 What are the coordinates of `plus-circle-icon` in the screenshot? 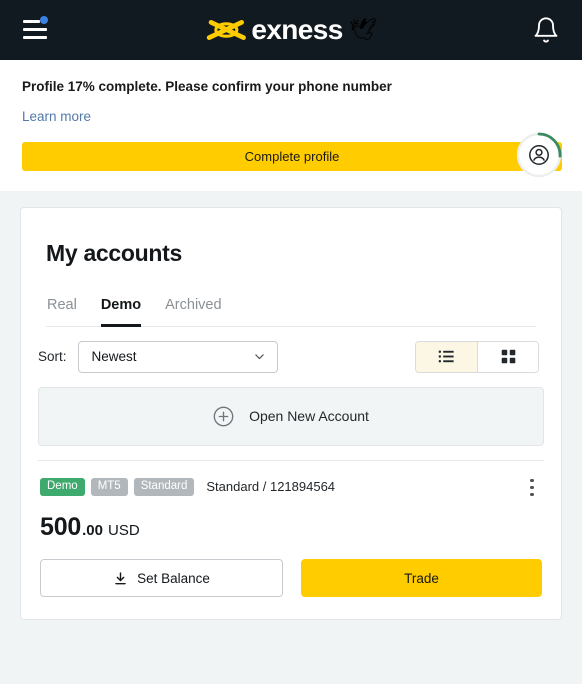 It's located at (223, 416).